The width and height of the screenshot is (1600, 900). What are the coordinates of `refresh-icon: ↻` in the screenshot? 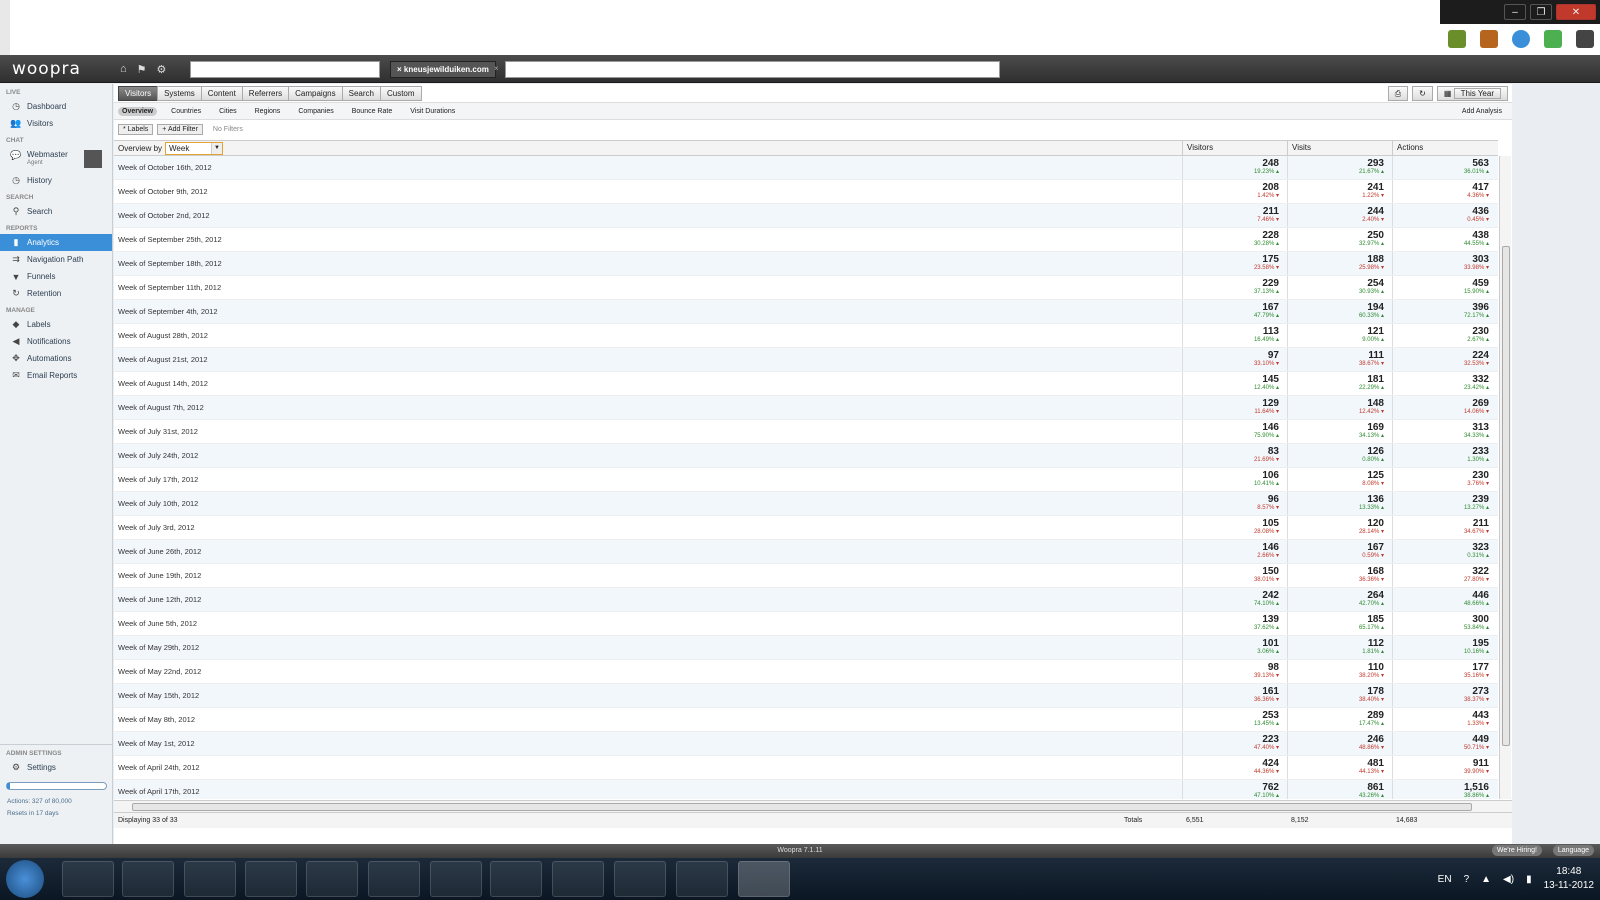 It's located at (1422, 93).